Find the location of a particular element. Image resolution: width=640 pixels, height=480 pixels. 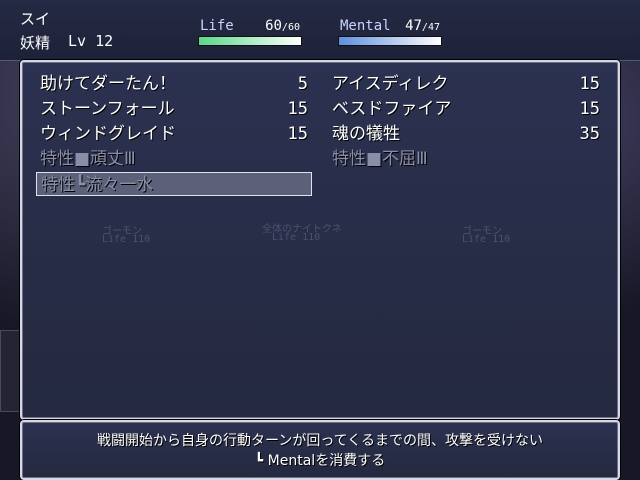

life-current: 60 is located at coordinates (273, 26).